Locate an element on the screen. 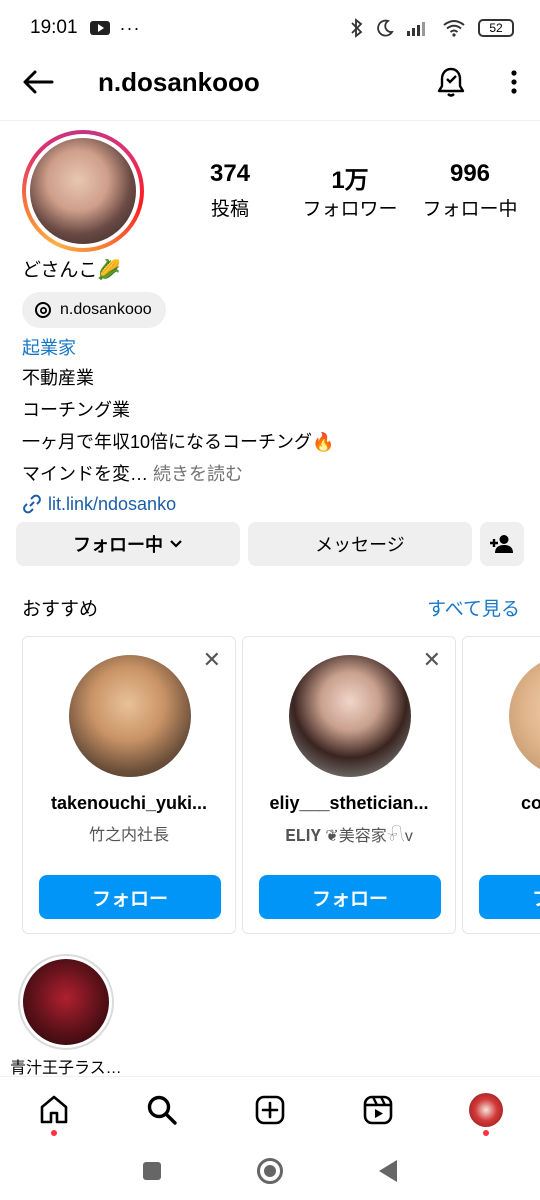  nav-reels is located at coordinates (378, 1110).